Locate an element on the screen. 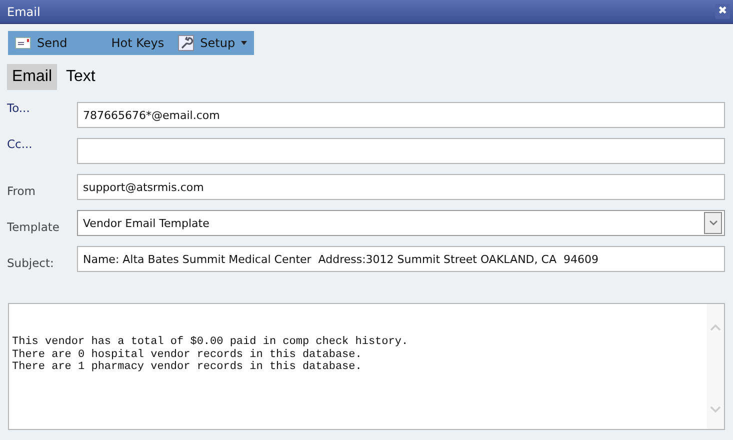 This screenshot has width=733, height=440. toolbar-button: Send is located at coordinates (41, 43).